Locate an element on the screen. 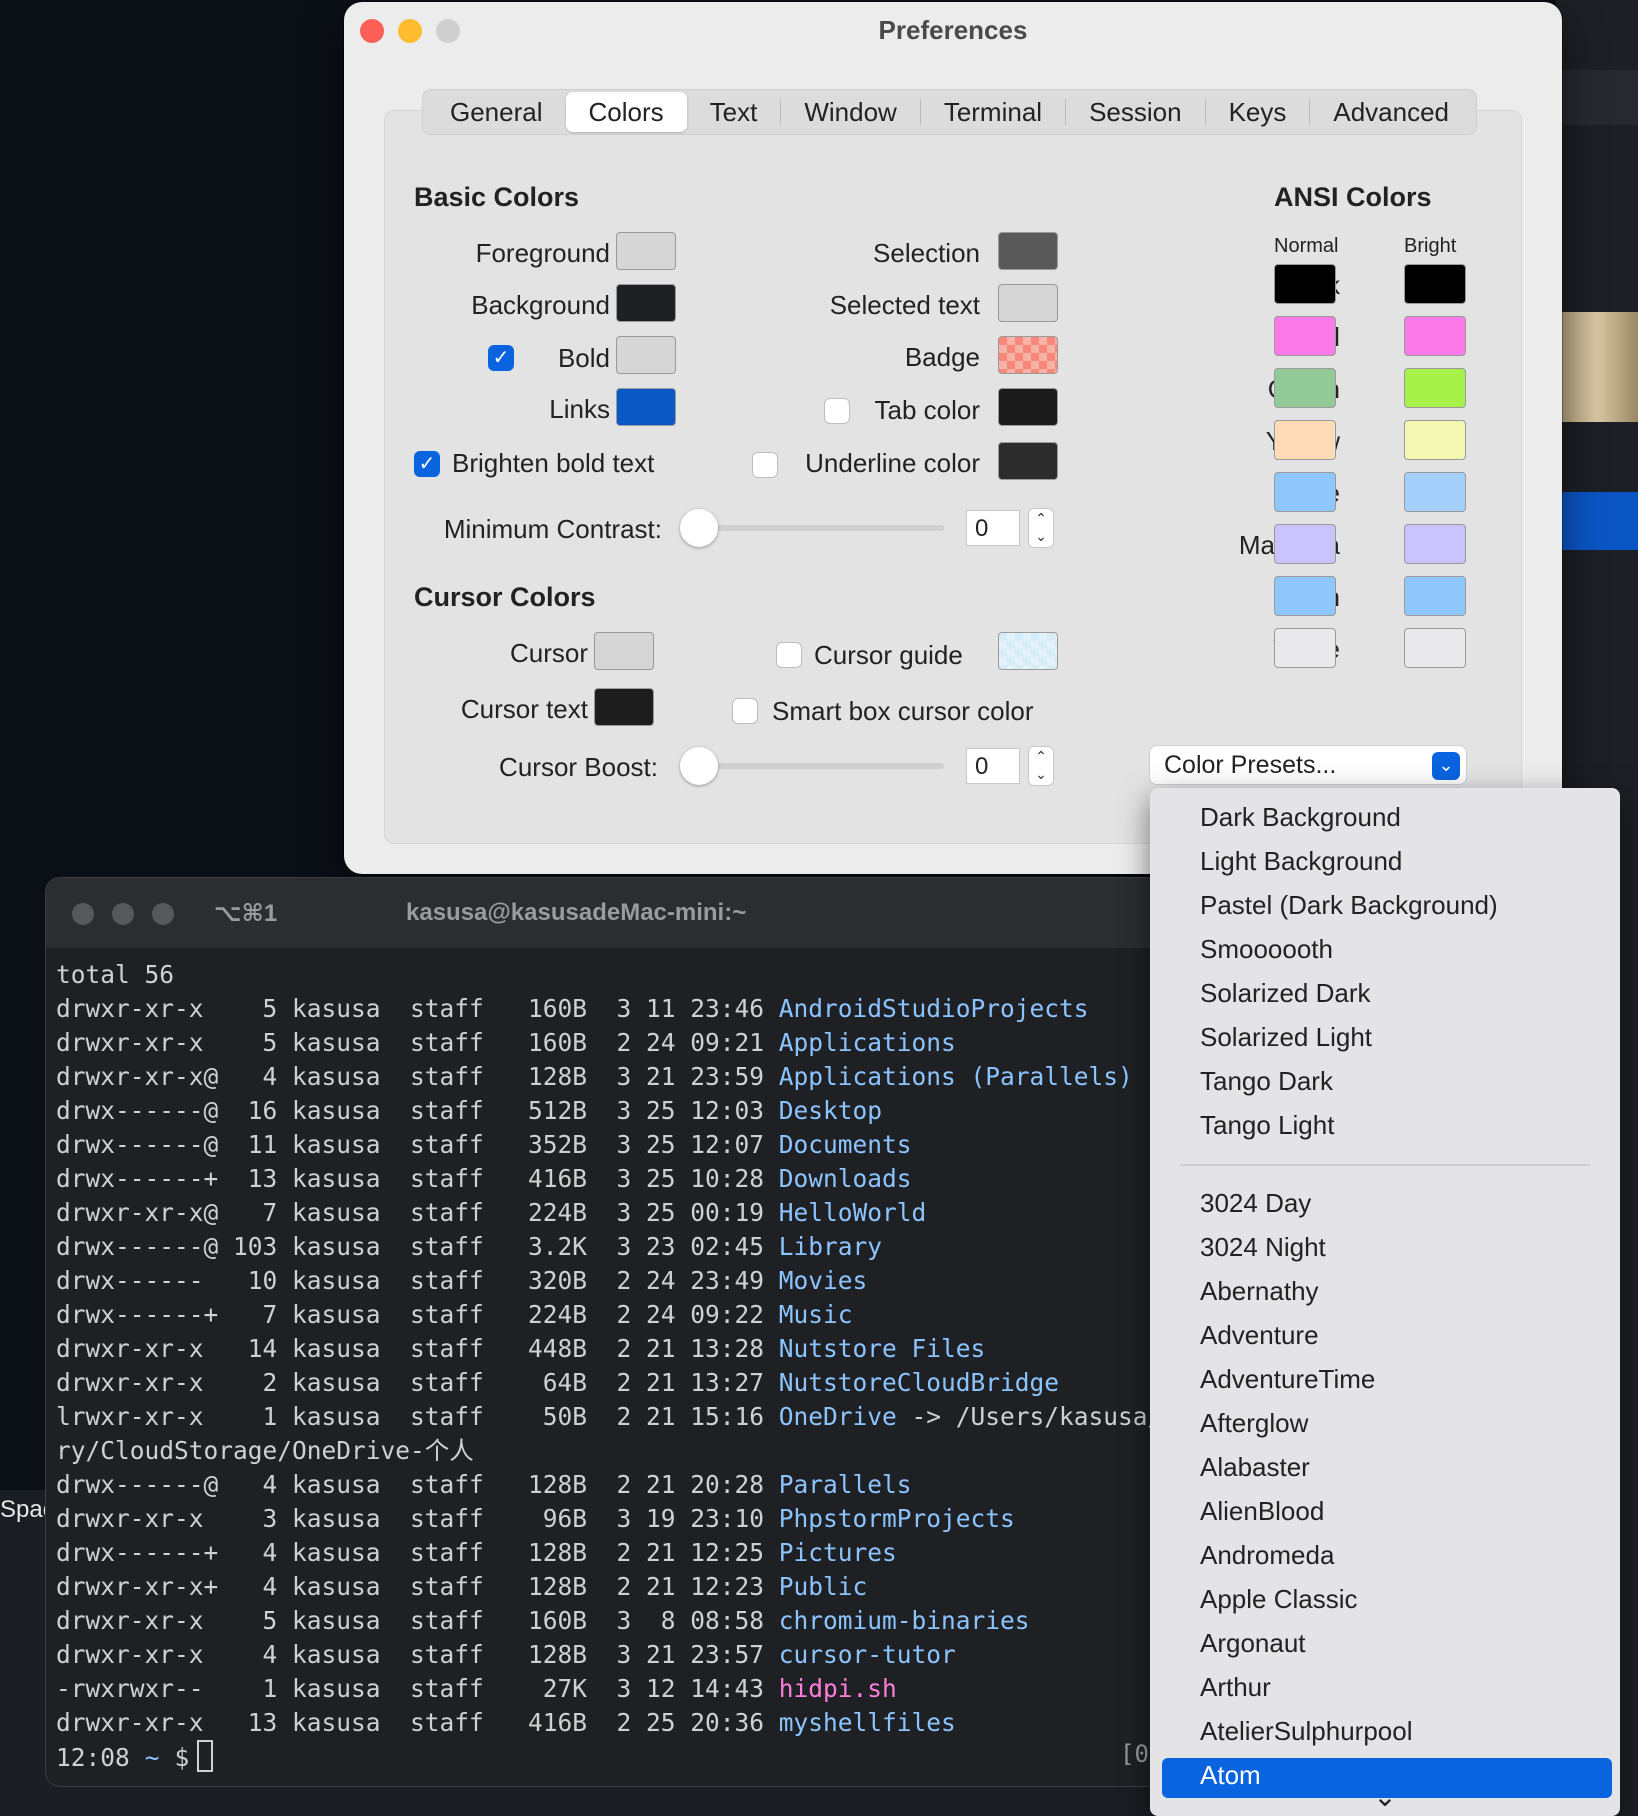 The image size is (1638, 1816). cursor-text-color-well is located at coordinates (624, 707).